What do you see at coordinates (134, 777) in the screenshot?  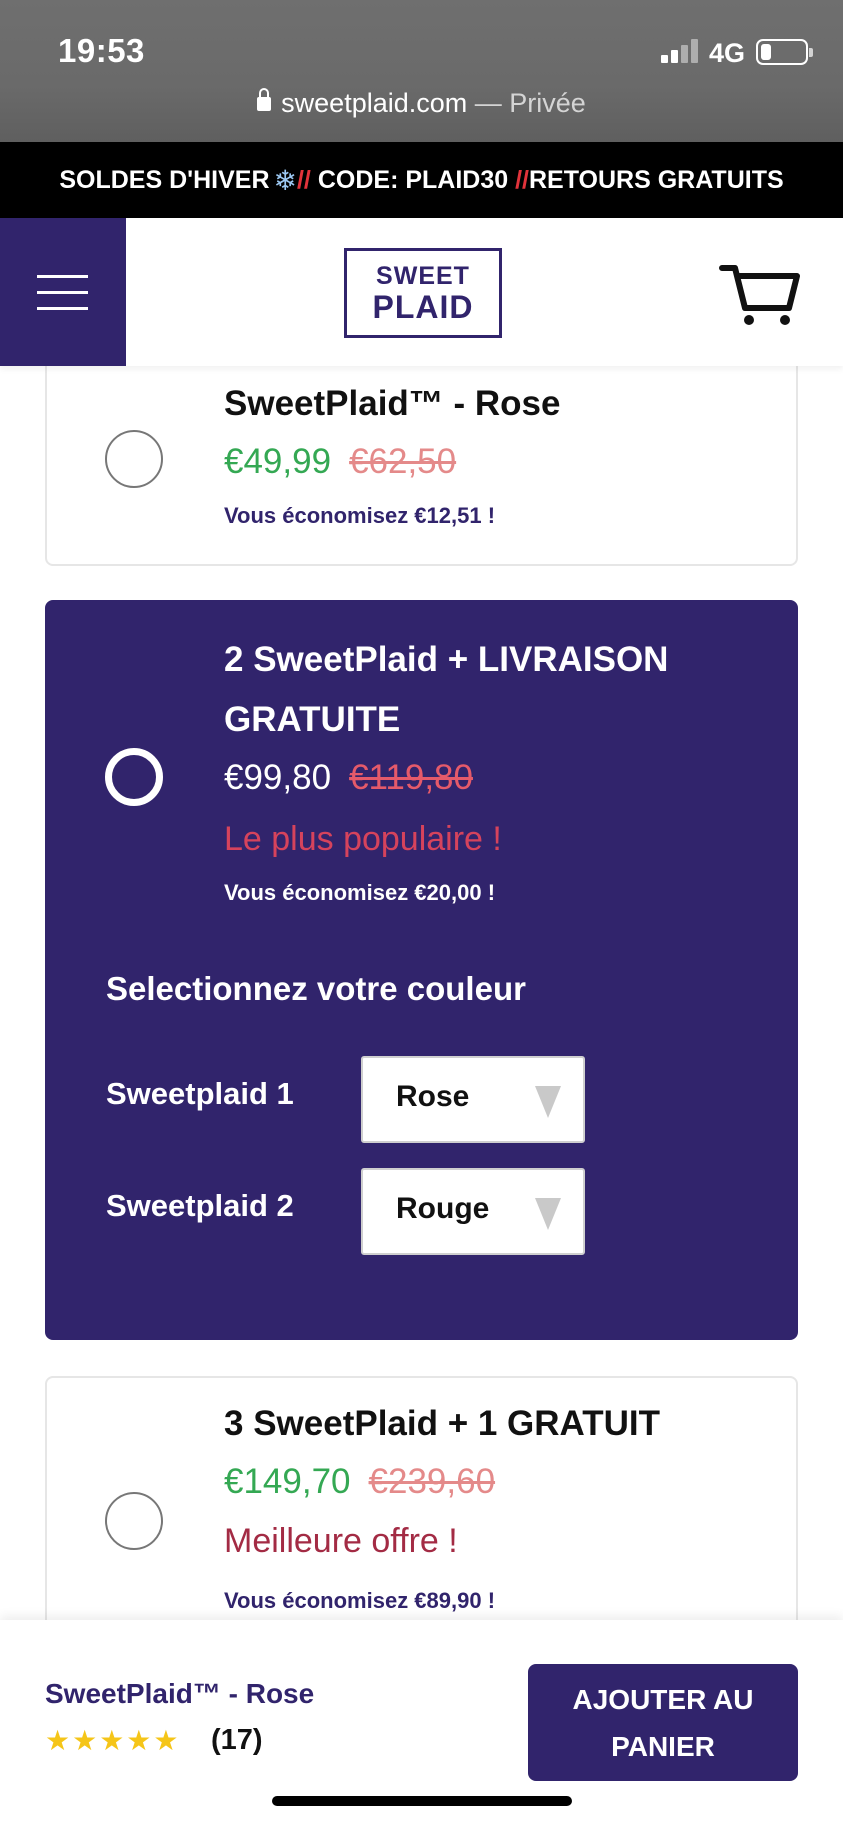 I see `offer-radio-selected` at bounding box center [134, 777].